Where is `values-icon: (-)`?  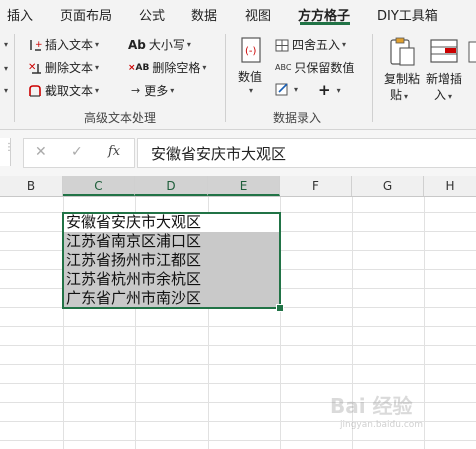 values-icon: (-) is located at coordinates (251, 50).